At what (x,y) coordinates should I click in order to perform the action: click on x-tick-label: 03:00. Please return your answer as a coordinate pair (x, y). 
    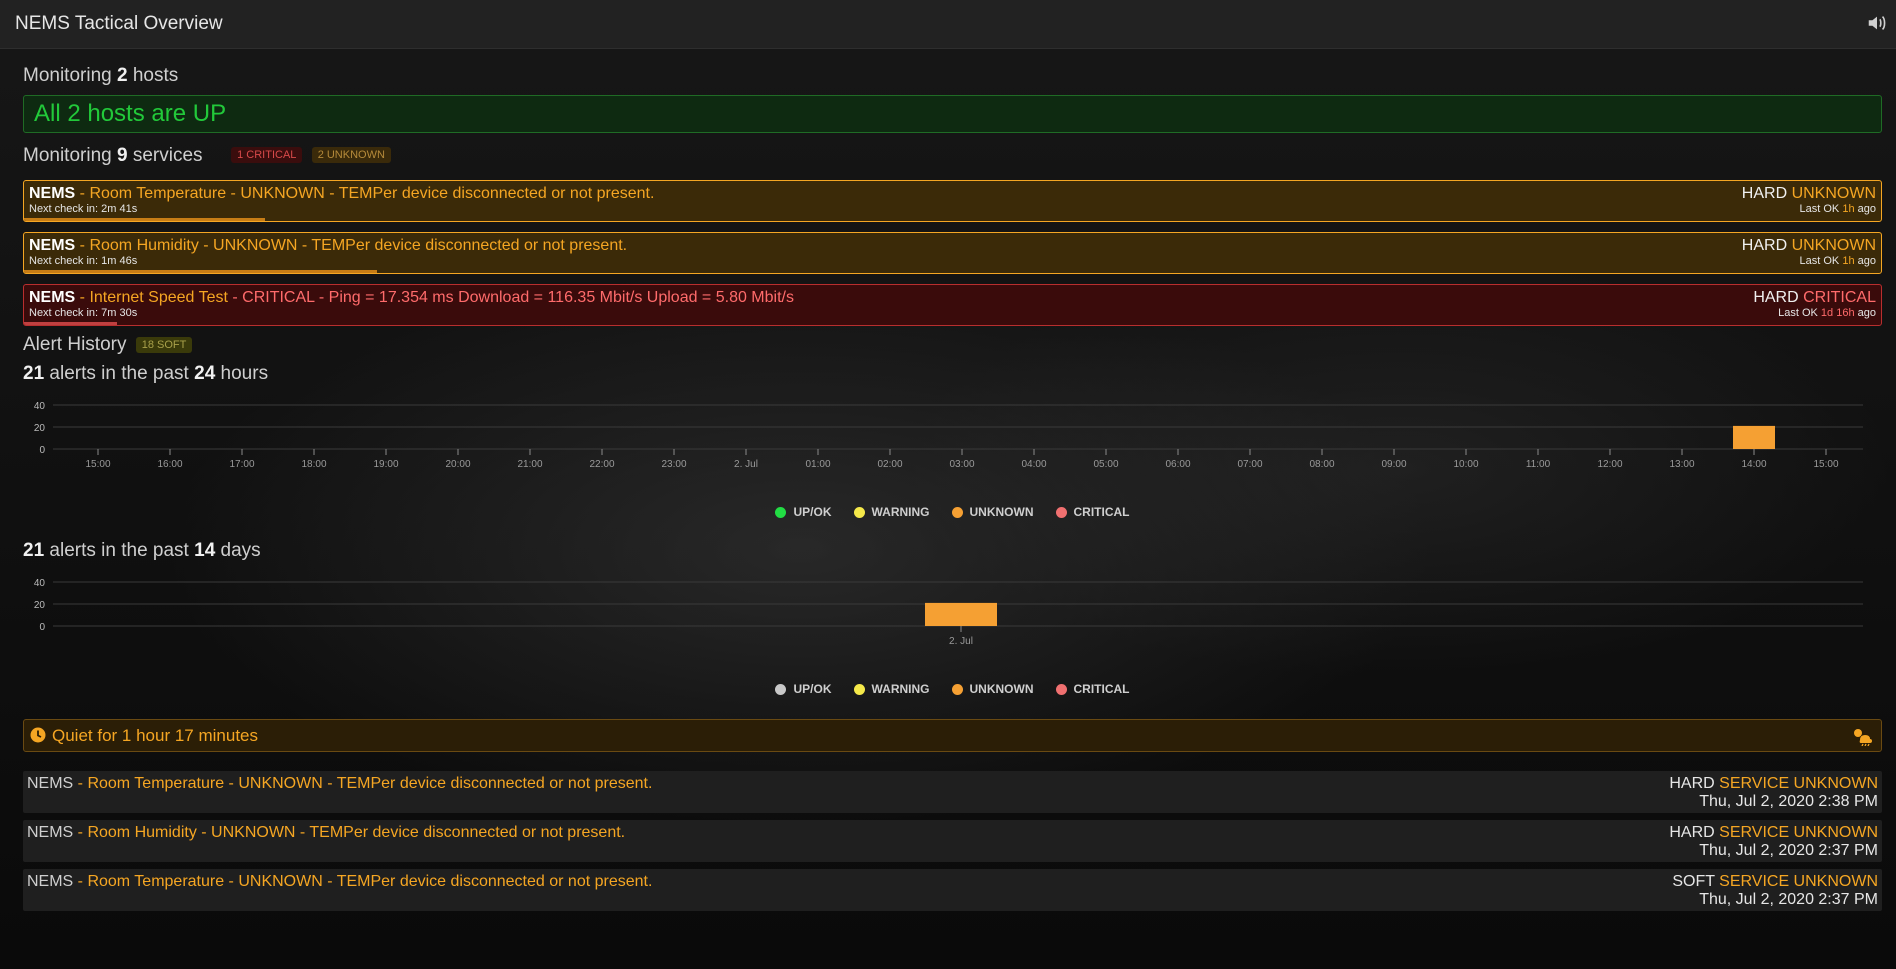
    Looking at the image, I should click on (961, 464).